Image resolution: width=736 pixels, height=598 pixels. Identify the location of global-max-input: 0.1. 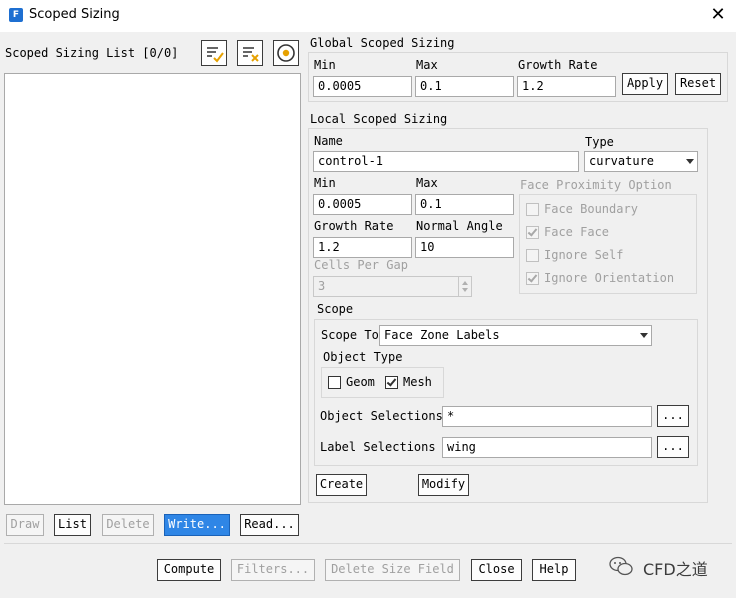
(464, 86).